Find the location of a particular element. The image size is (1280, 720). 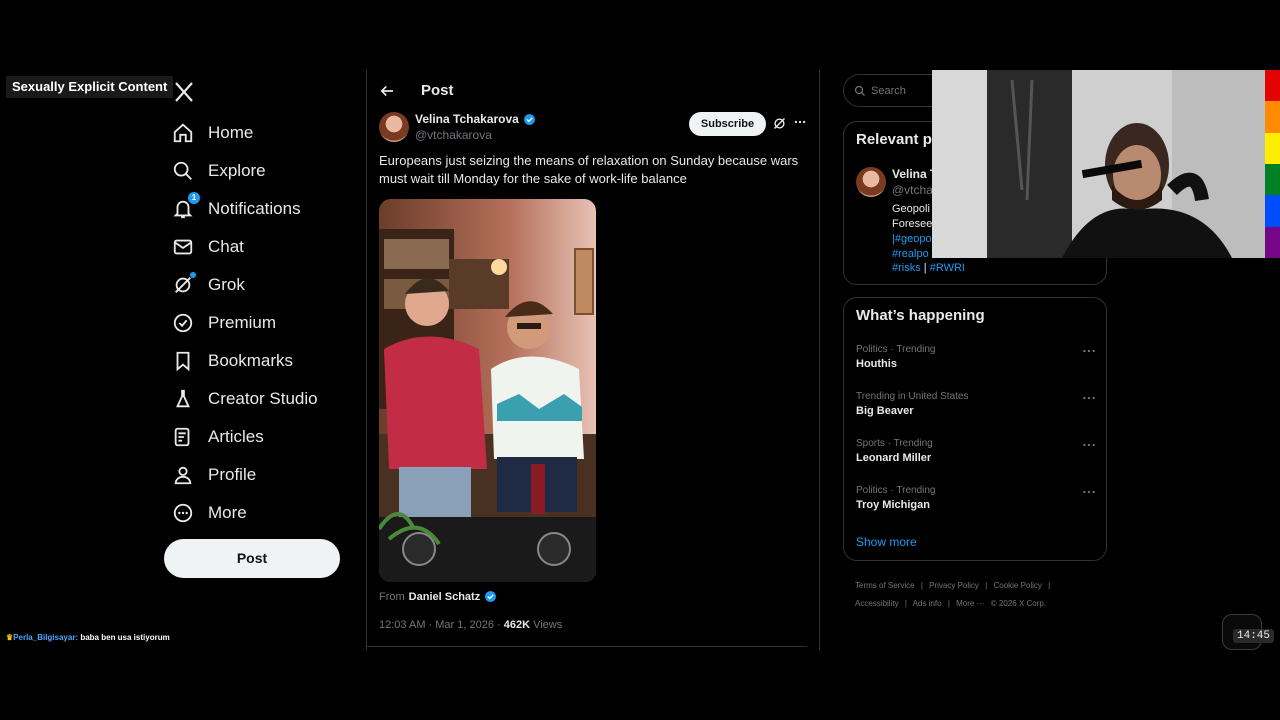

page-title: Post is located at coordinates (437, 90).